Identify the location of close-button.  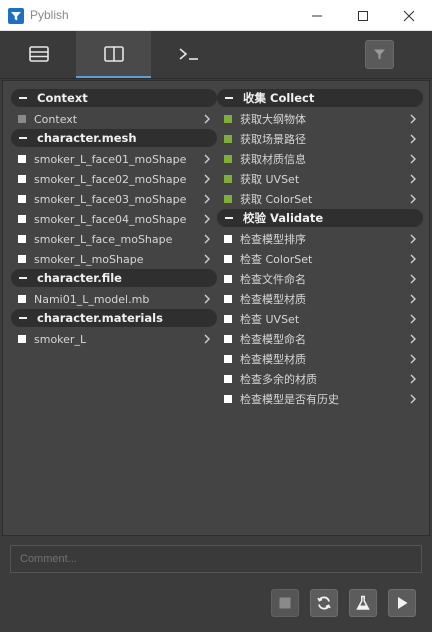
(409, 15).